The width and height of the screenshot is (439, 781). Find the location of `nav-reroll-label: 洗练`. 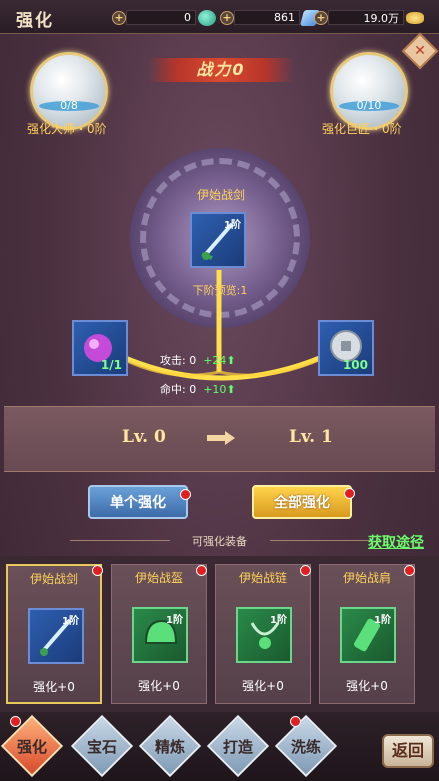

nav-reroll-label: 洗练 is located at coordinates (305, 747).